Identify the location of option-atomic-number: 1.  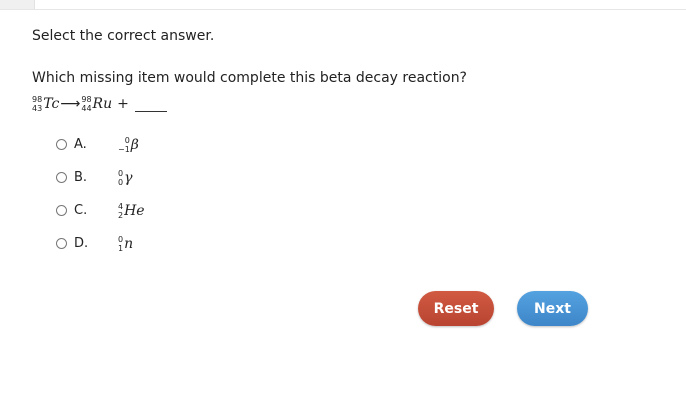
(121, 248).